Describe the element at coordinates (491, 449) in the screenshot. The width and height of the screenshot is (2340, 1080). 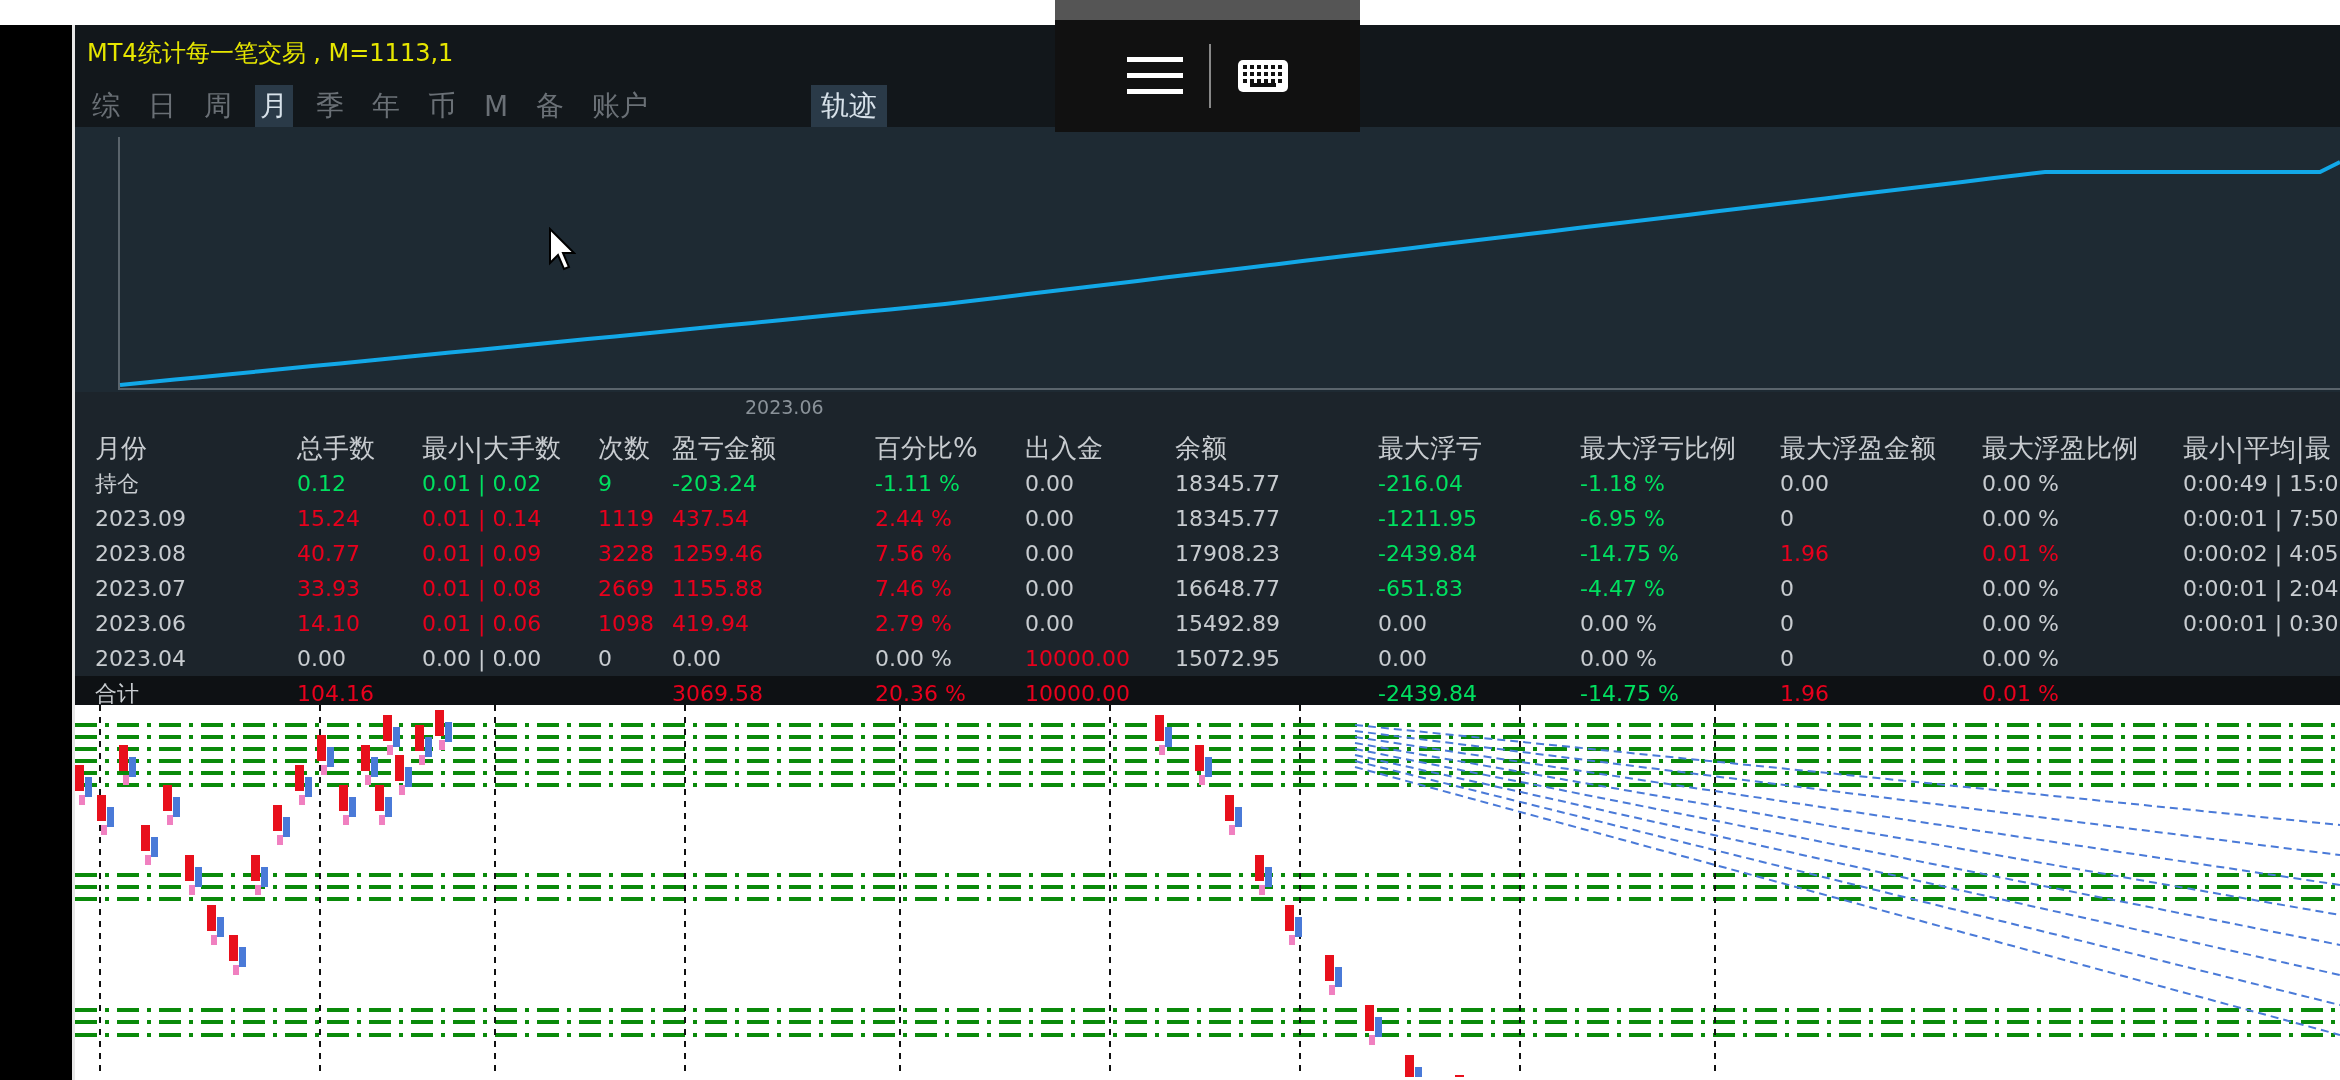
I see `column-header: 最小|大手数` at that location.